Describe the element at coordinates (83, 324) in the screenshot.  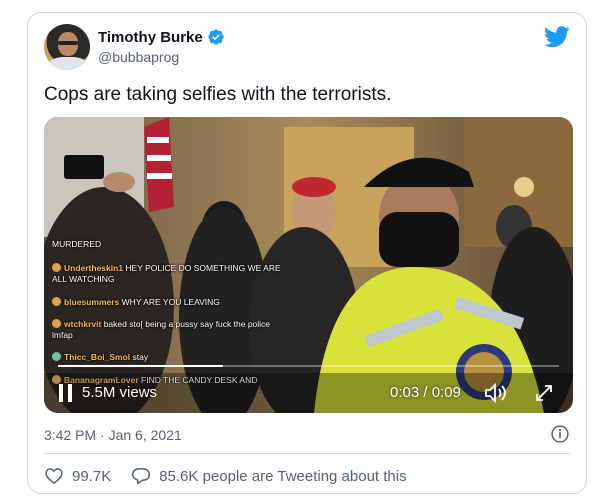
I see `chat-username: wtchkrvit` at that location.